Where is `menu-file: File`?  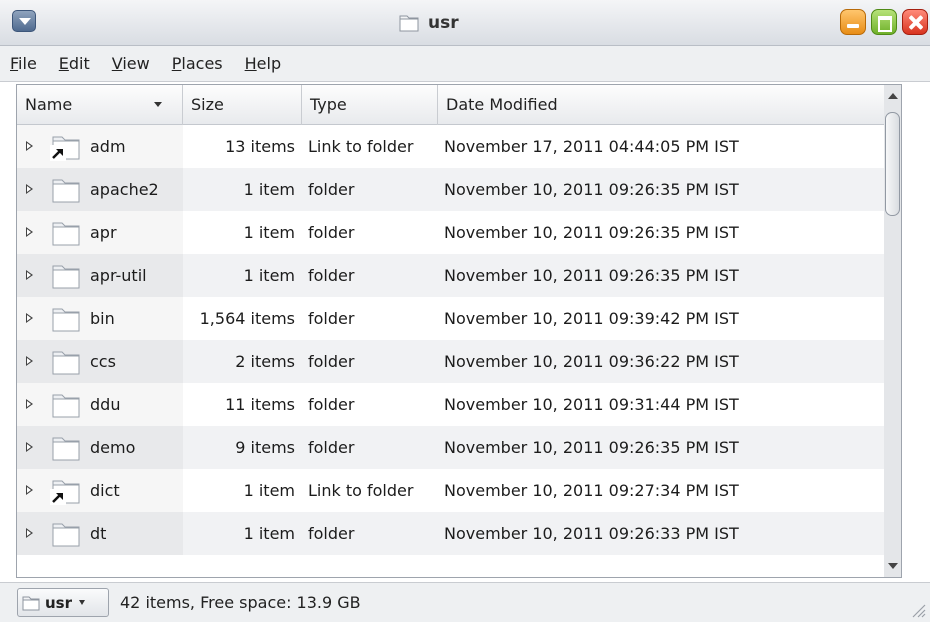 menu-file: File is located at coordinates (23, 63).